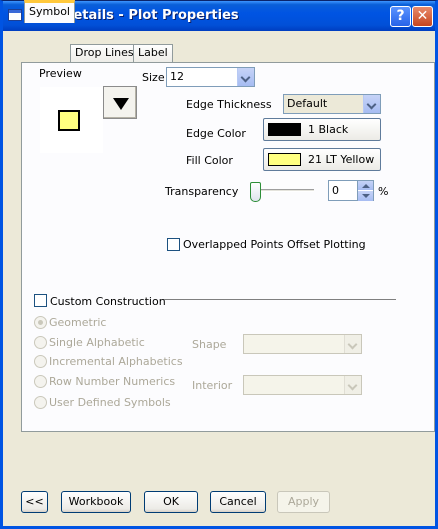 Image resolution: width=438 pixels, height=529 pixels. Describe the element at coordinates (365, 196) in the screenshot. I see `spin-down-icon` at that location.